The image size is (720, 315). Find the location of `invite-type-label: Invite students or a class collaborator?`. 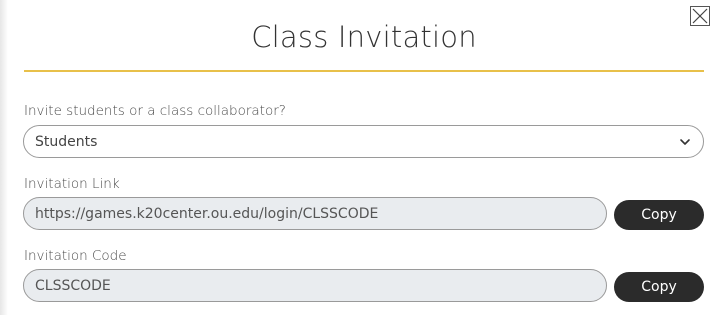

invite-type-label: Invite students or a class collaborator? is located at coordinates (155, 111).